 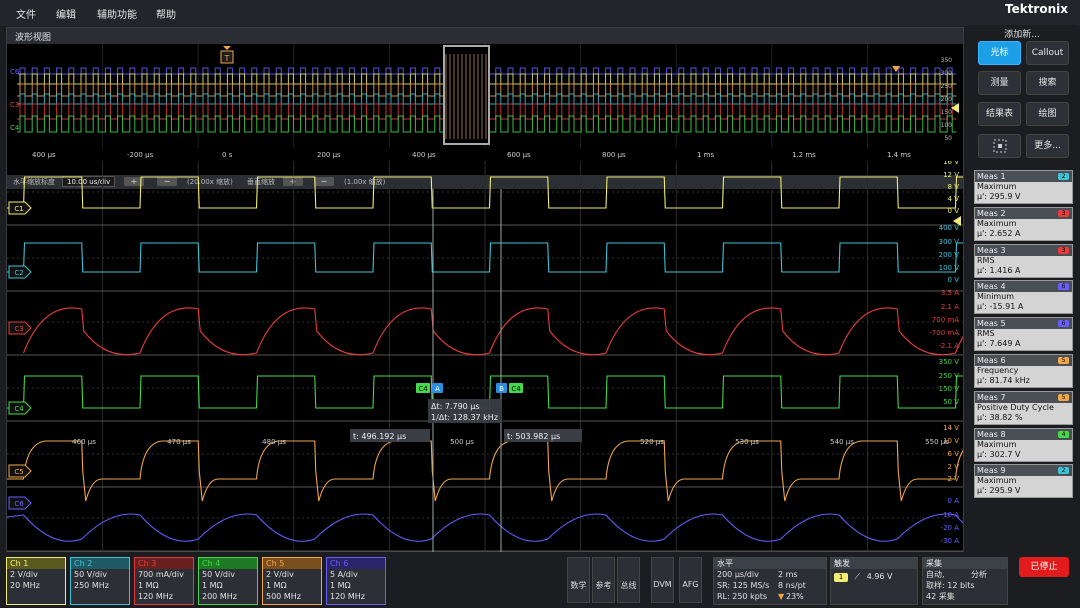 What do you see at coordinates (950, 293) in the screenshot?
I see `c3-scale-label: 3.5 A` at bounding box center [950, 293].